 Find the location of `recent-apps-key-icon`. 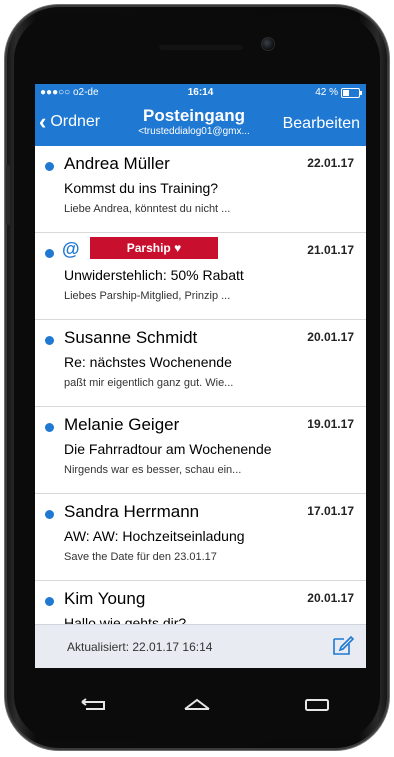

recent-apps-key-icon is located at coordinates (317, 705).